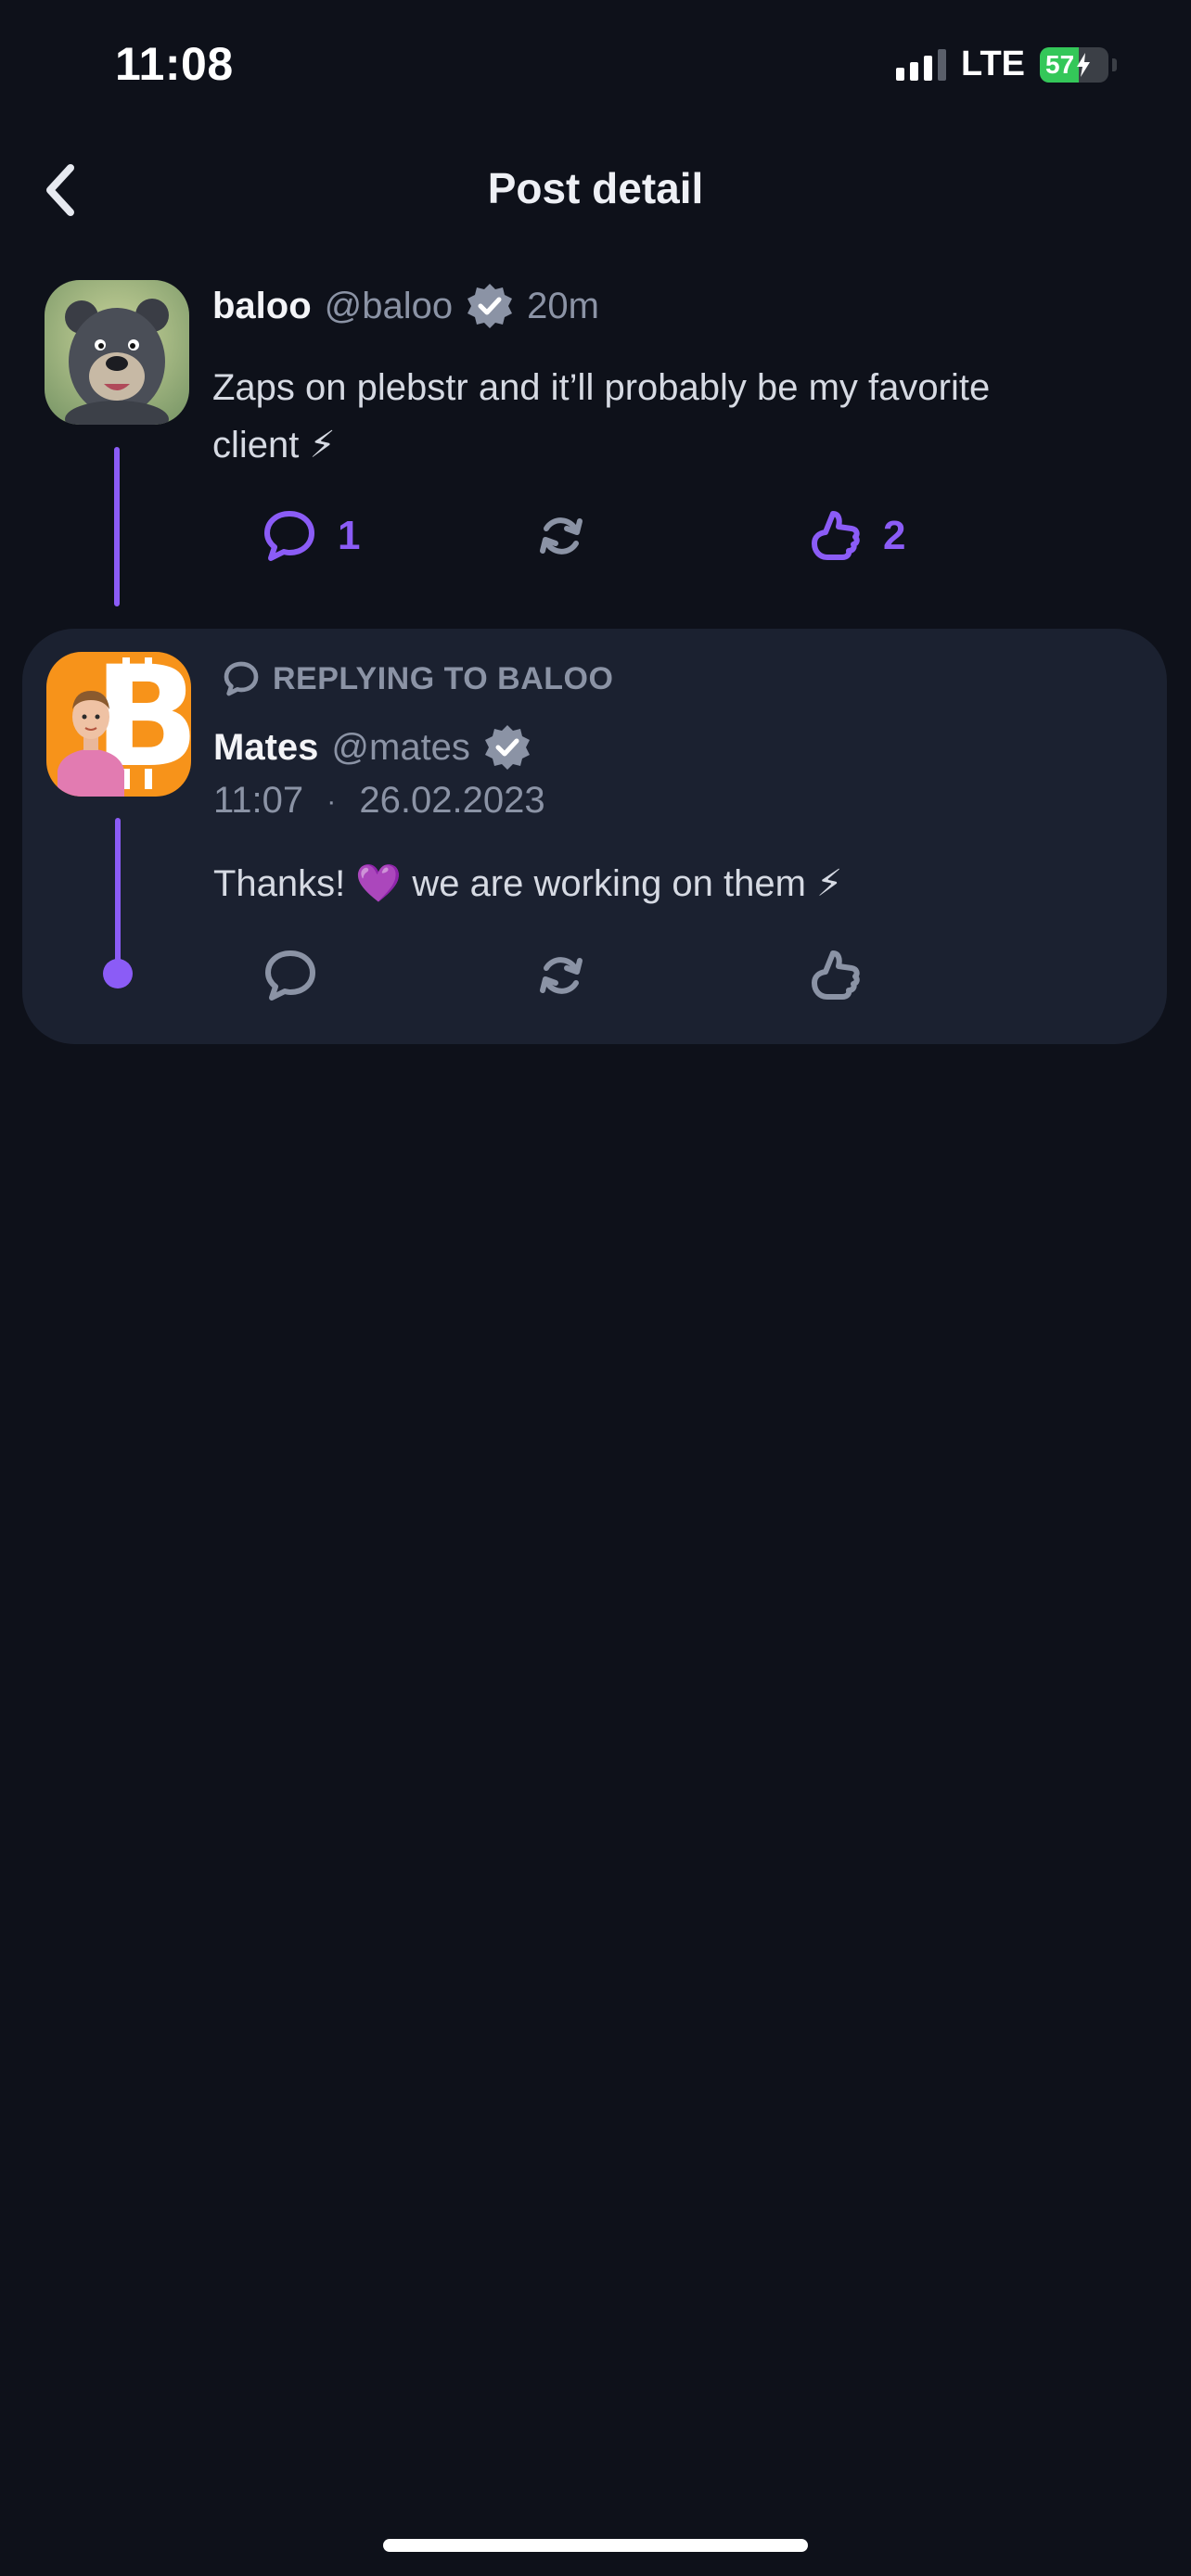 Image resolution: width=1191 pixels, height=2576 pixels. I want to click on replying-to-text: REPLYING TO BALOO, so click(443, 678).